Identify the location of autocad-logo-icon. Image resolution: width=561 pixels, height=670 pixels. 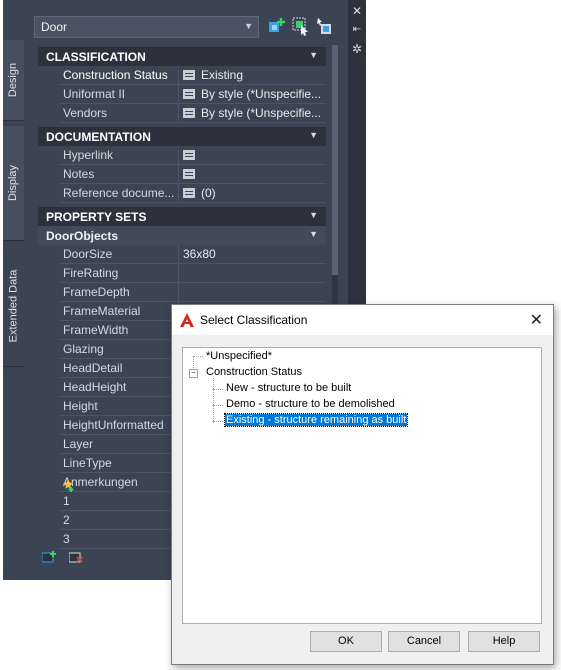
(187, 320).